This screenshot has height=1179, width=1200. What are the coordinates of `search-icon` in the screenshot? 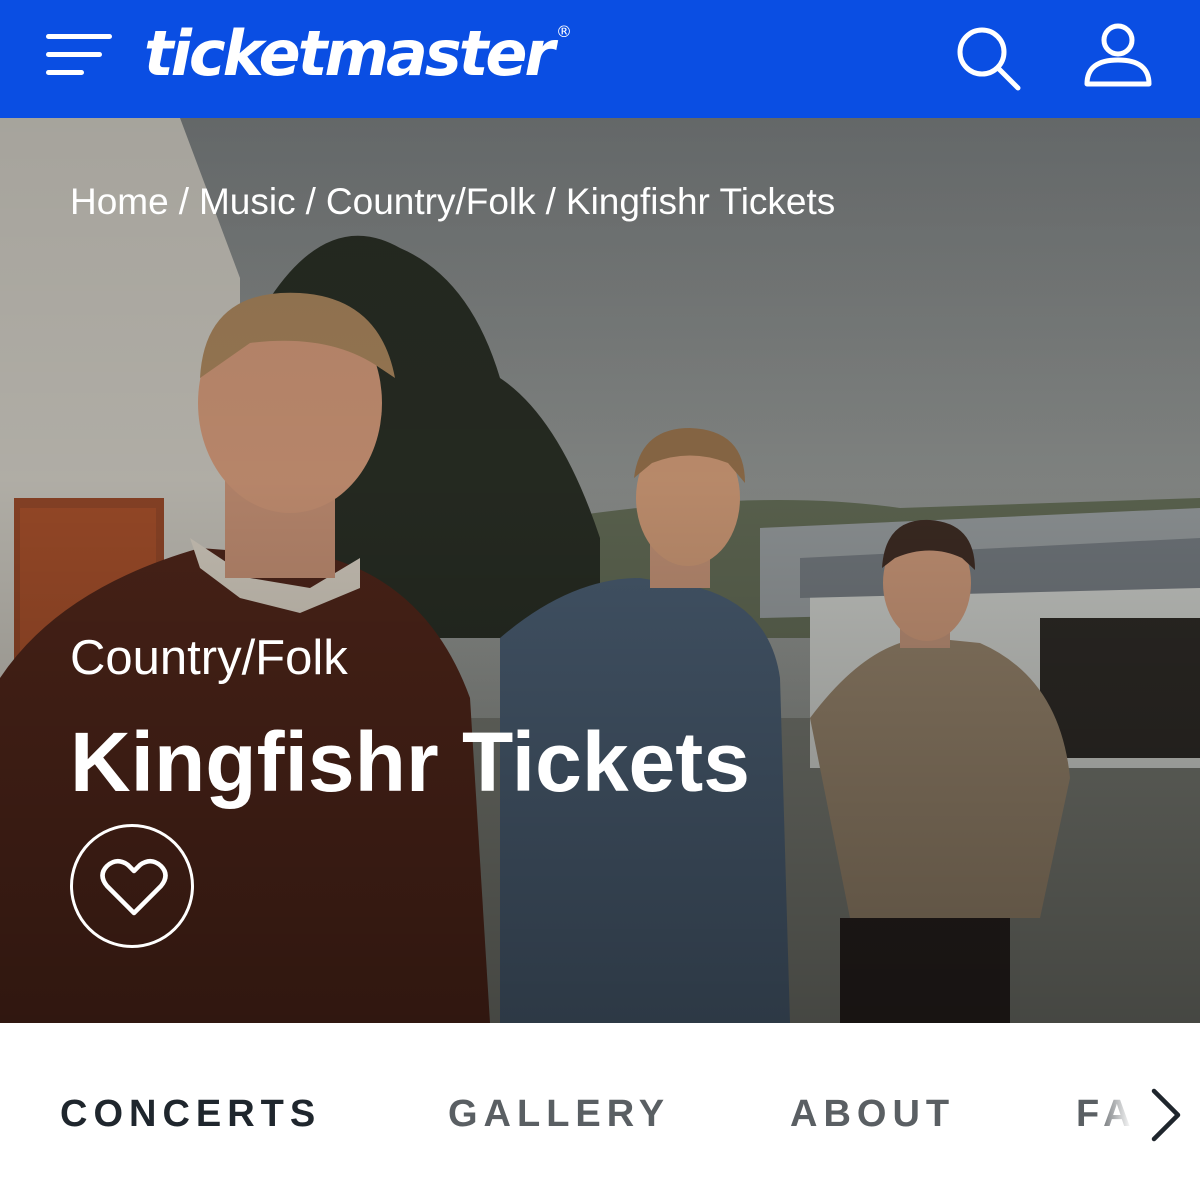 It's located at (989, 59).